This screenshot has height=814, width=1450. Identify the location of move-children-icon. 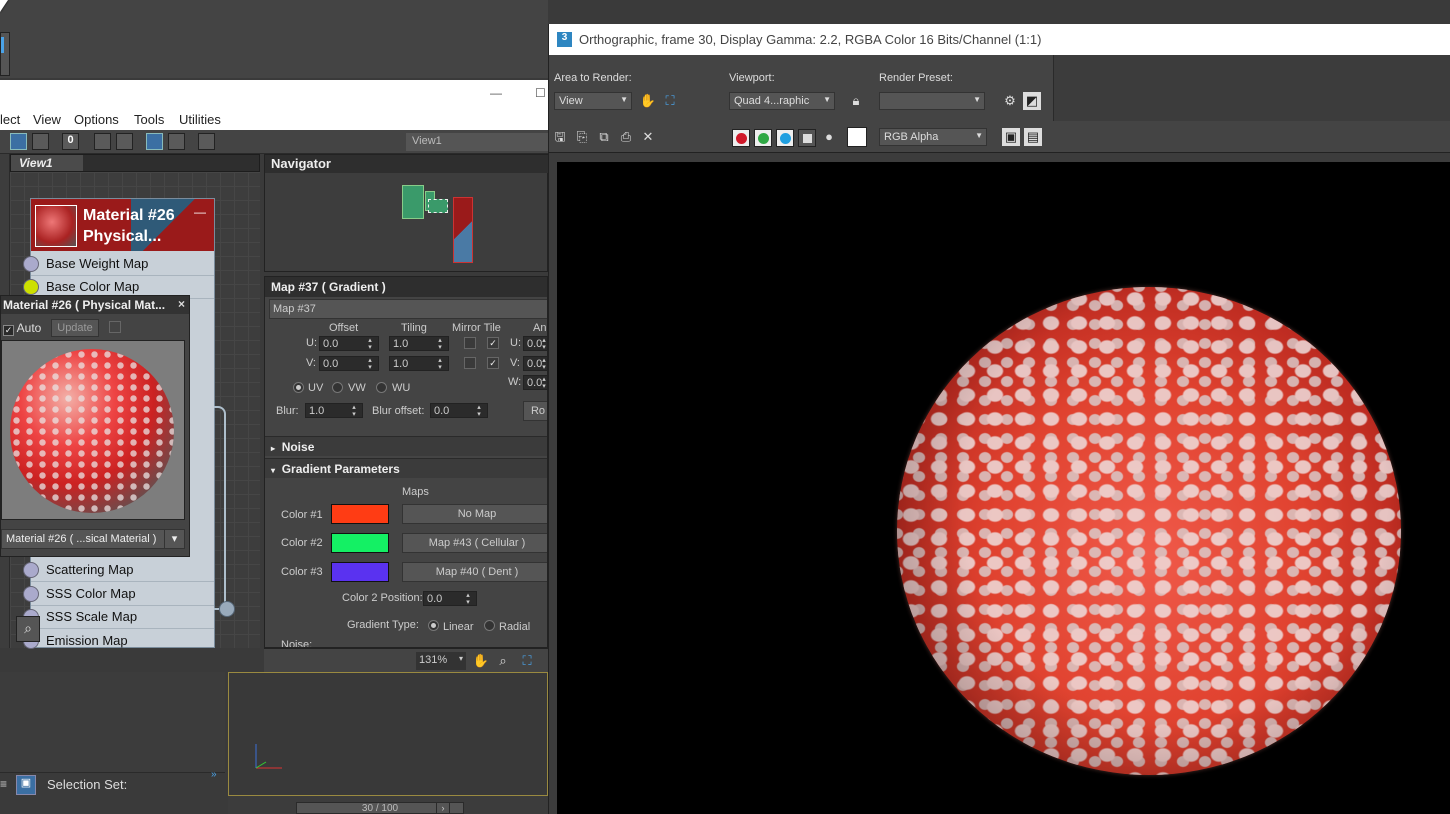
(124, 141).